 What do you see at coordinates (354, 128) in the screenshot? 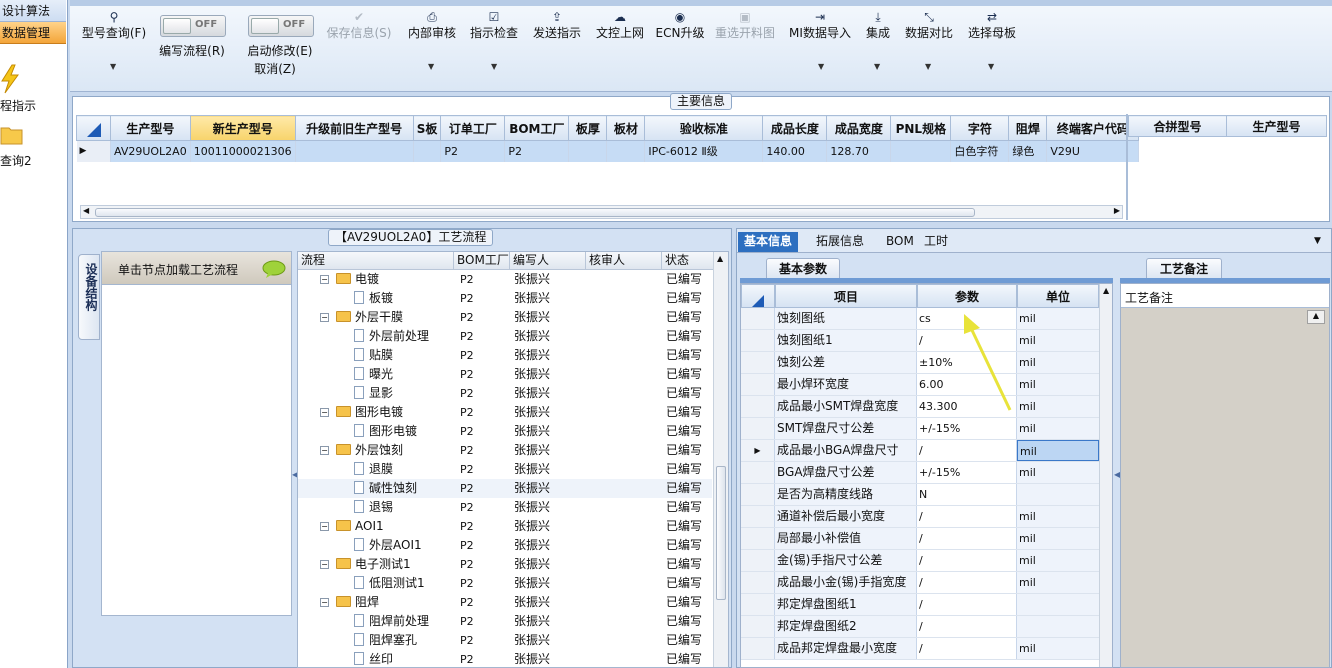
I see `col-header: 升级前旧生产型号` at bounding box center [354, 128].